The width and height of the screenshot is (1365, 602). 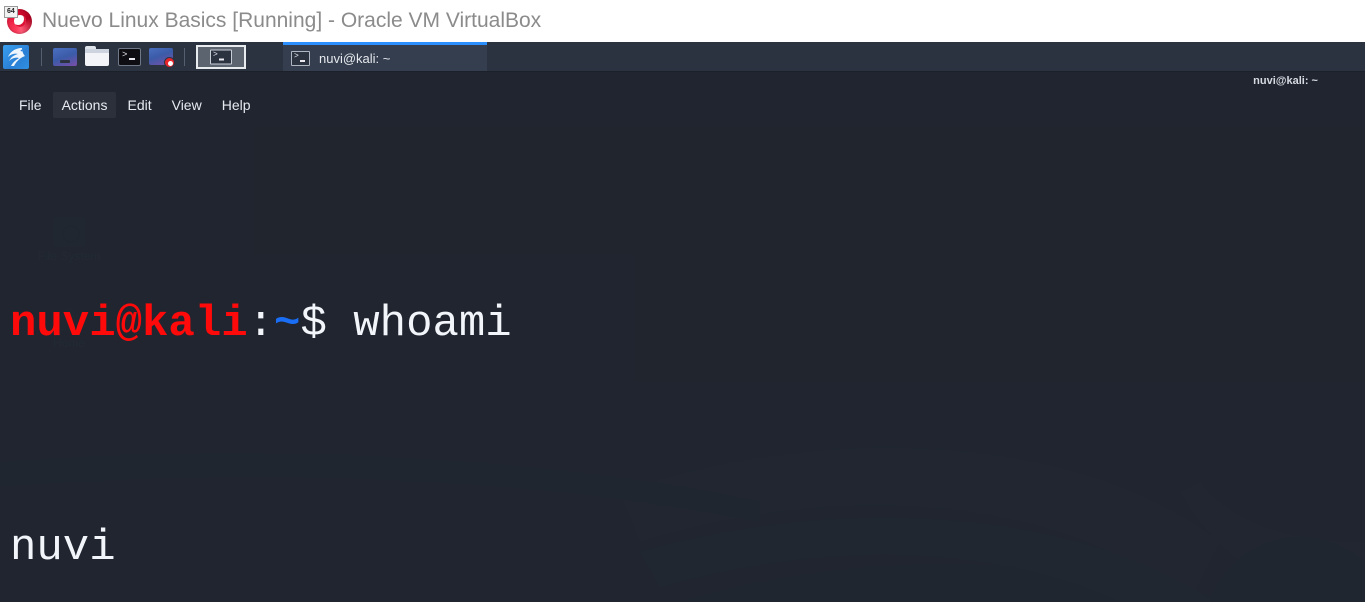 I want to click on workspace-switcher, so click(x=221, y=56).